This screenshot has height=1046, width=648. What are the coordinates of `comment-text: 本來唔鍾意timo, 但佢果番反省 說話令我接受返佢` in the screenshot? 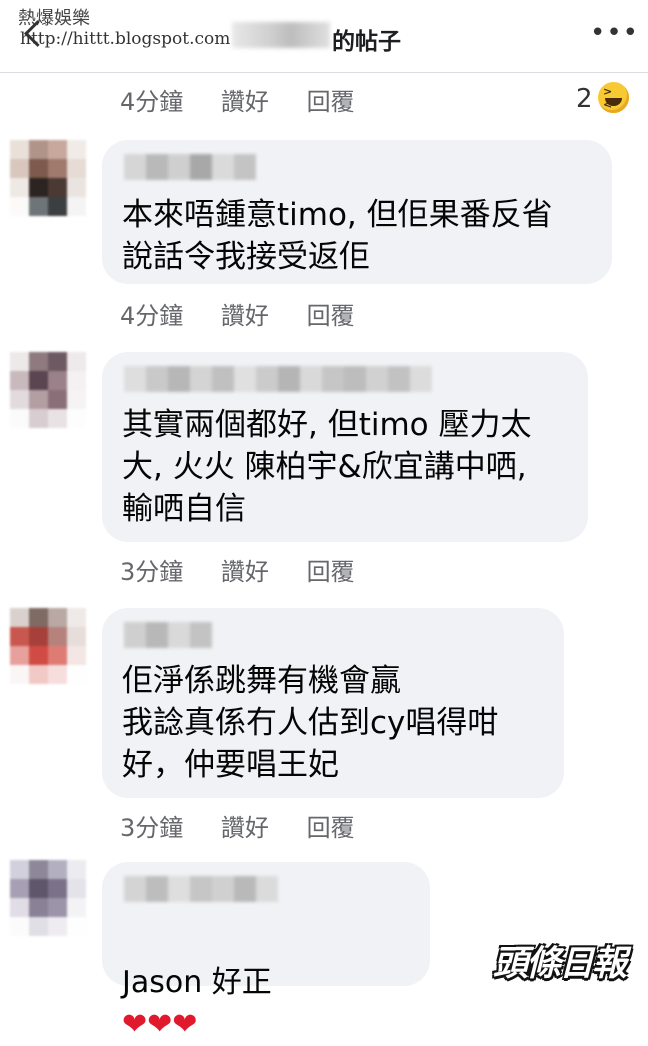 It's located at (337, 236).